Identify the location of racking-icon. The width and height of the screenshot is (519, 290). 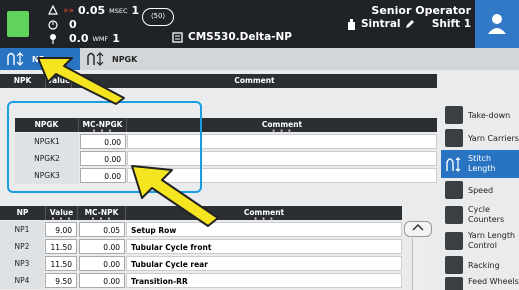
(454, 265).